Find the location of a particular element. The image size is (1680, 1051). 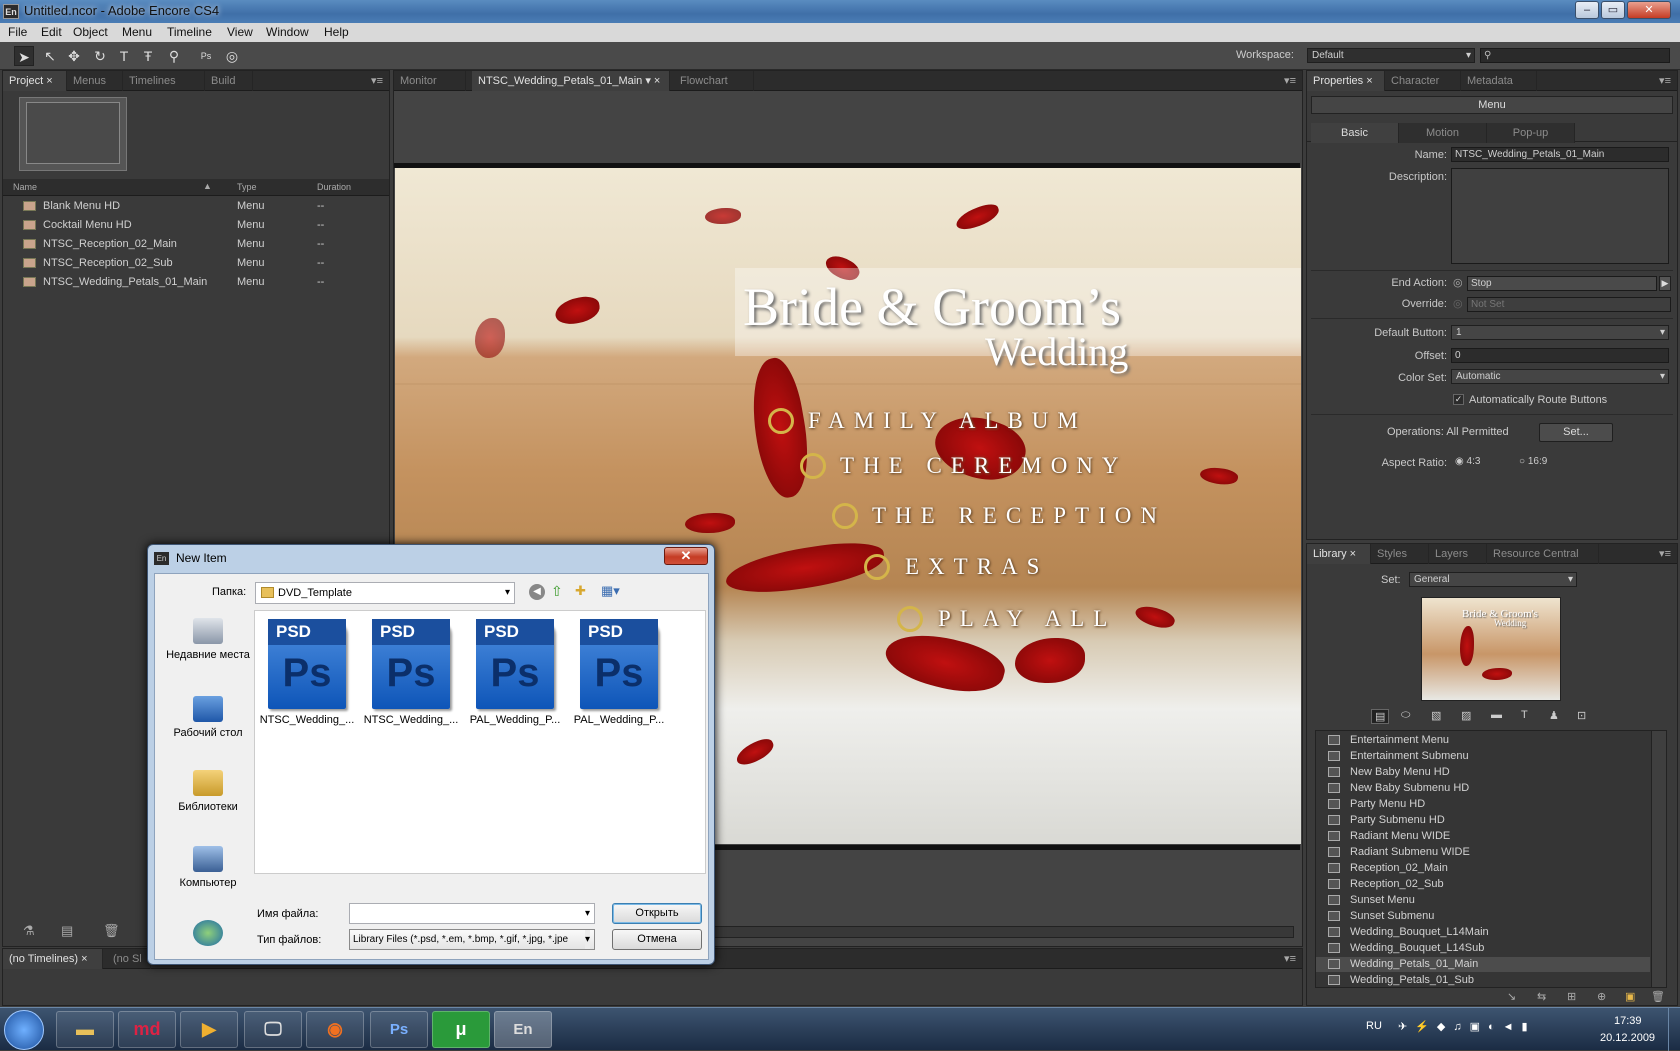

selection-tool-icon: ➤ is located at coordinates (24, 56).